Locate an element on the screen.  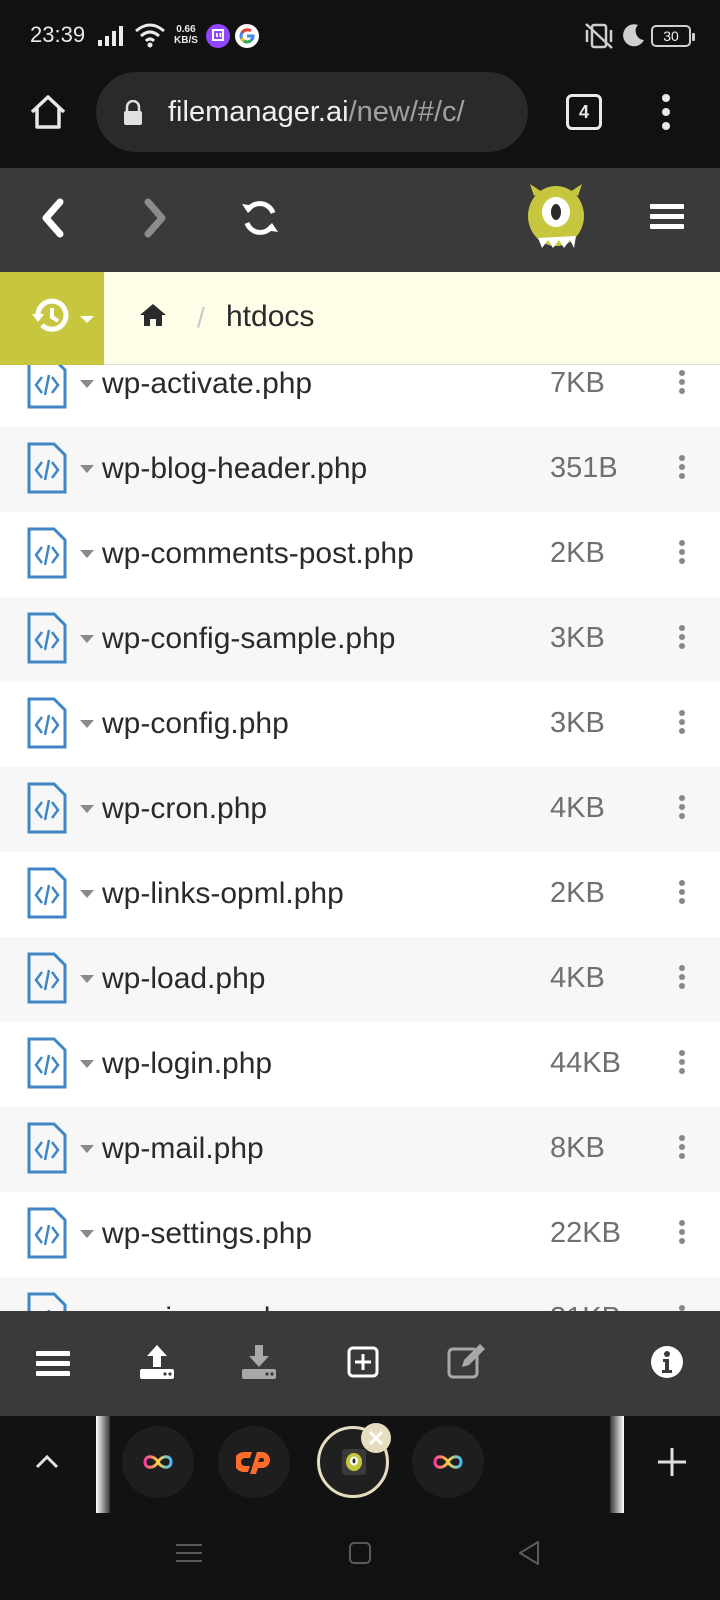
close-tab-icon is located at coordinates (376, 1438).